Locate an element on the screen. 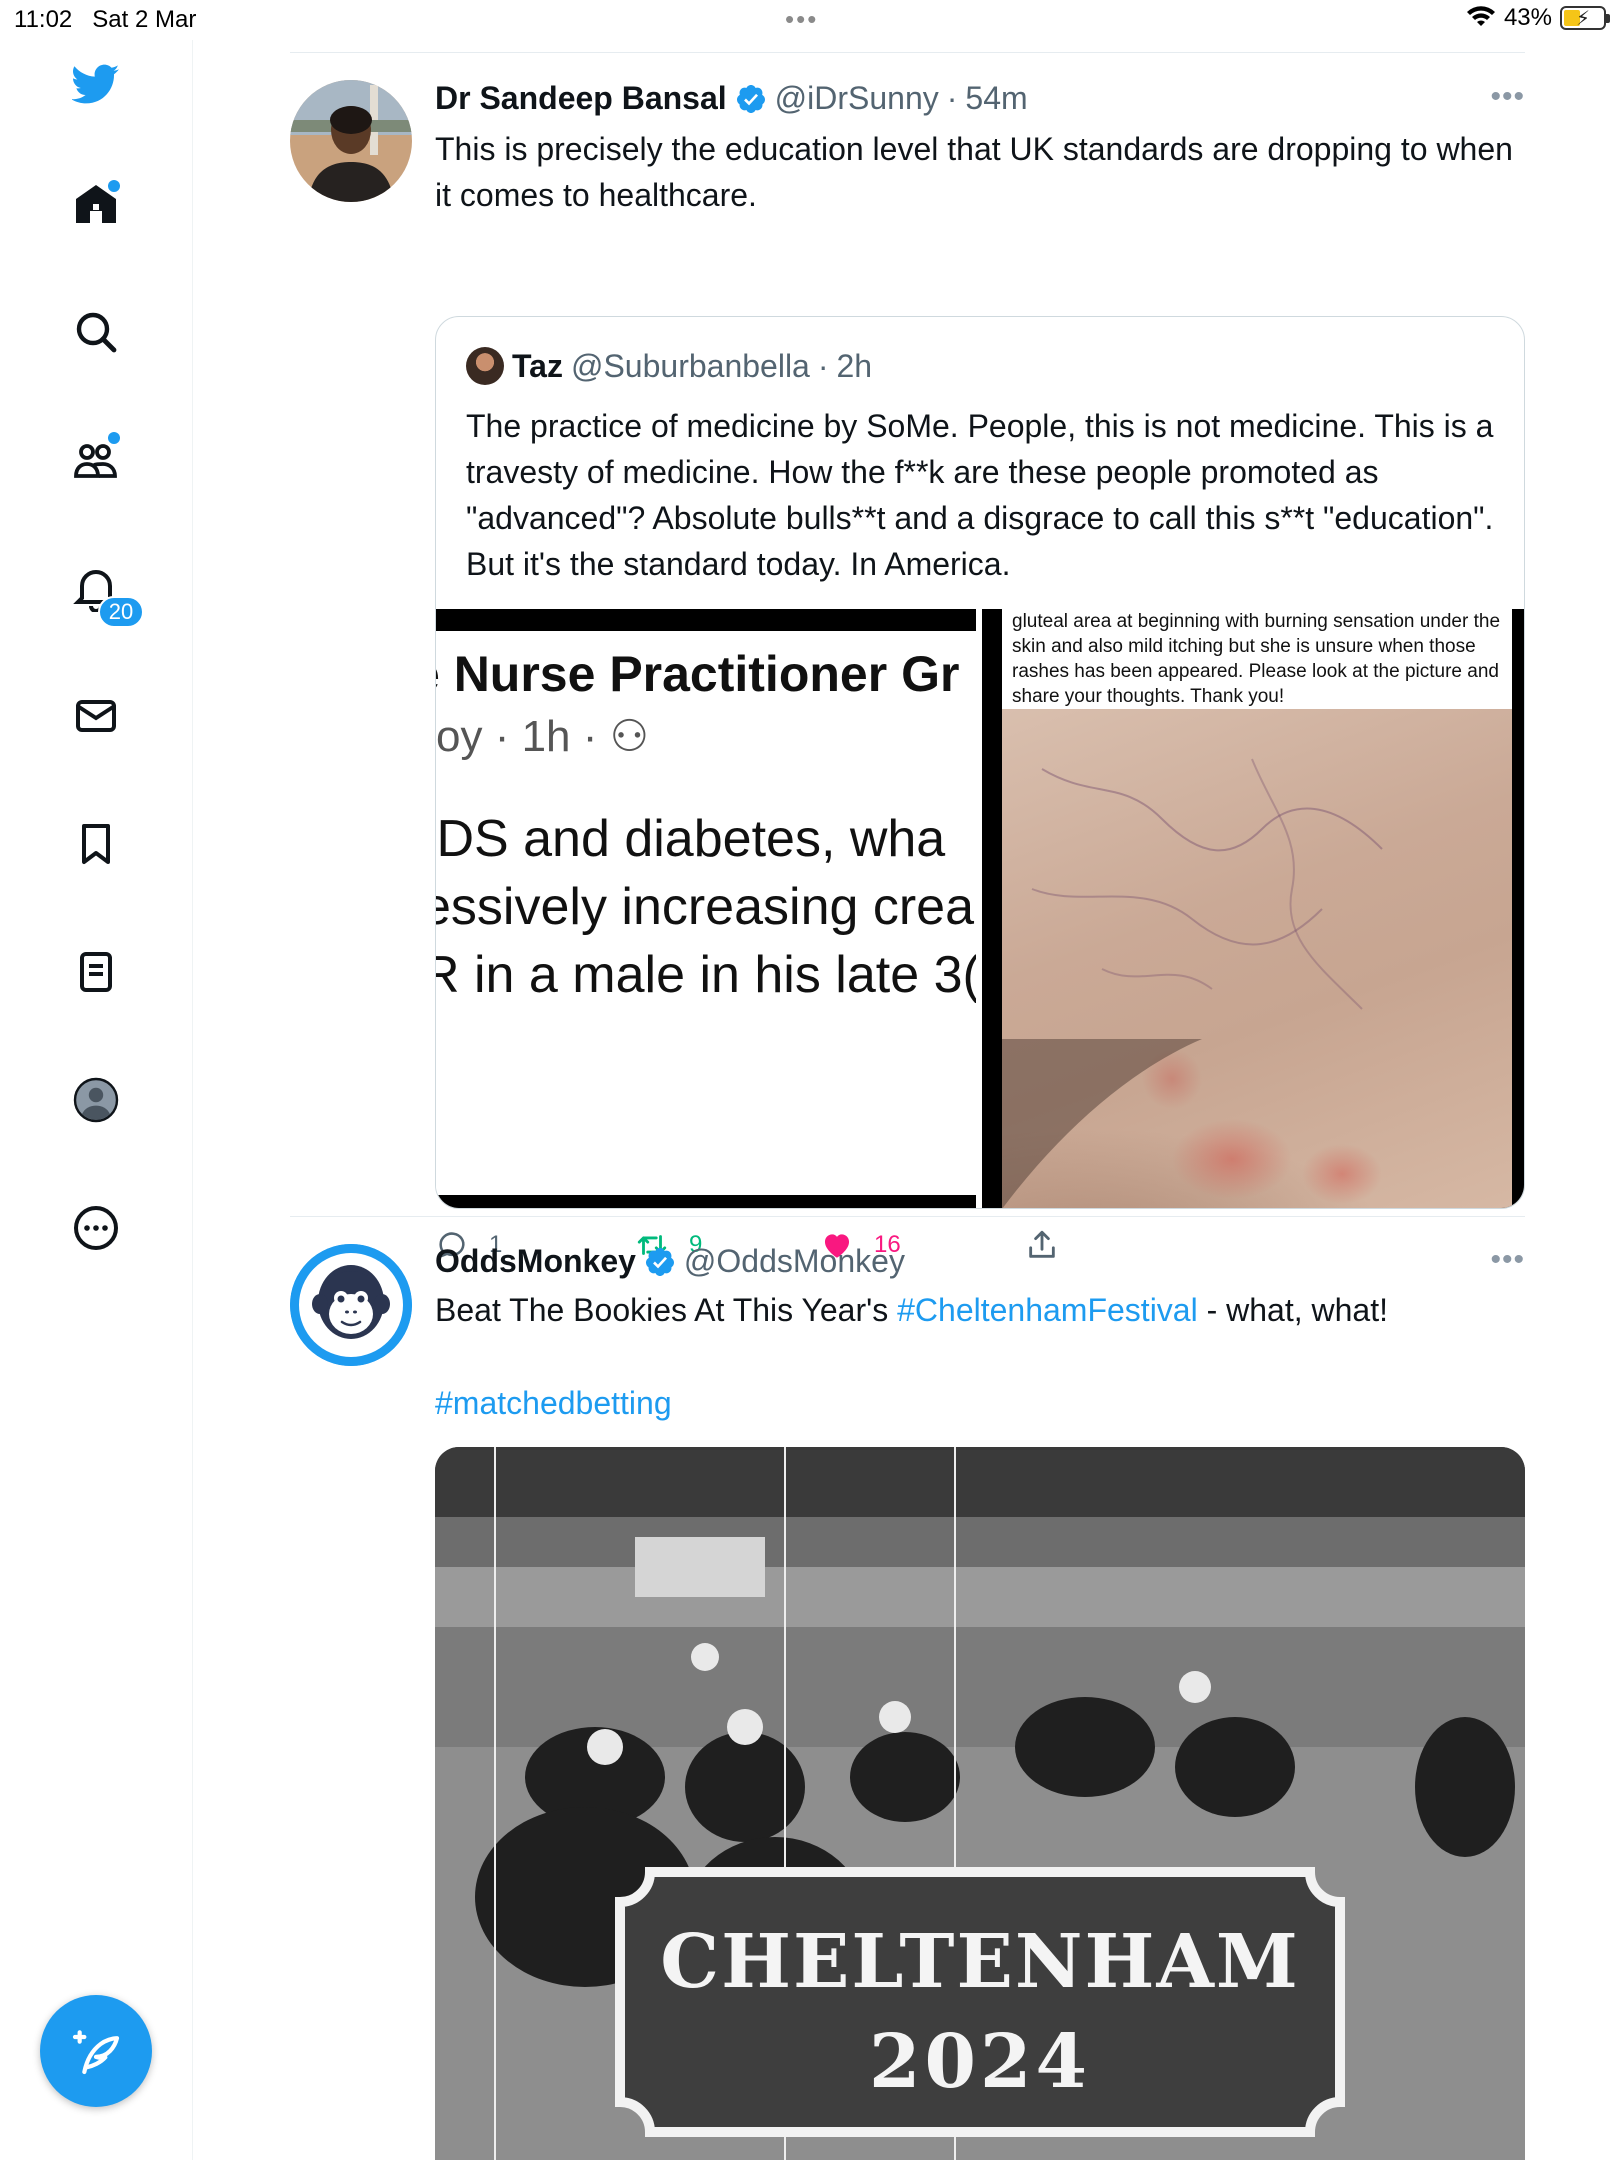 The width and height of the screenshot is (1620, 2160). author-name: OddsMonkey is located at coordinates (535, 1261).